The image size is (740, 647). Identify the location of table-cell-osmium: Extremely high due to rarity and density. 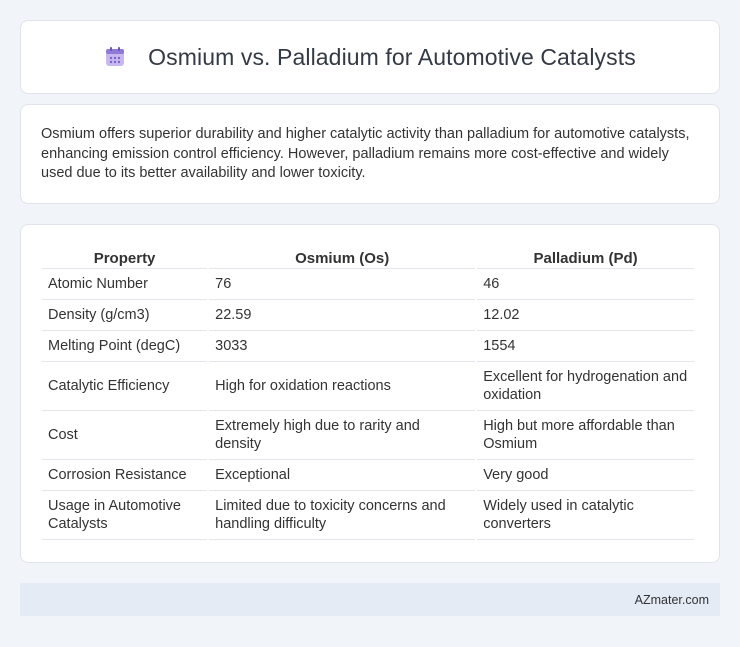
(342, 435).